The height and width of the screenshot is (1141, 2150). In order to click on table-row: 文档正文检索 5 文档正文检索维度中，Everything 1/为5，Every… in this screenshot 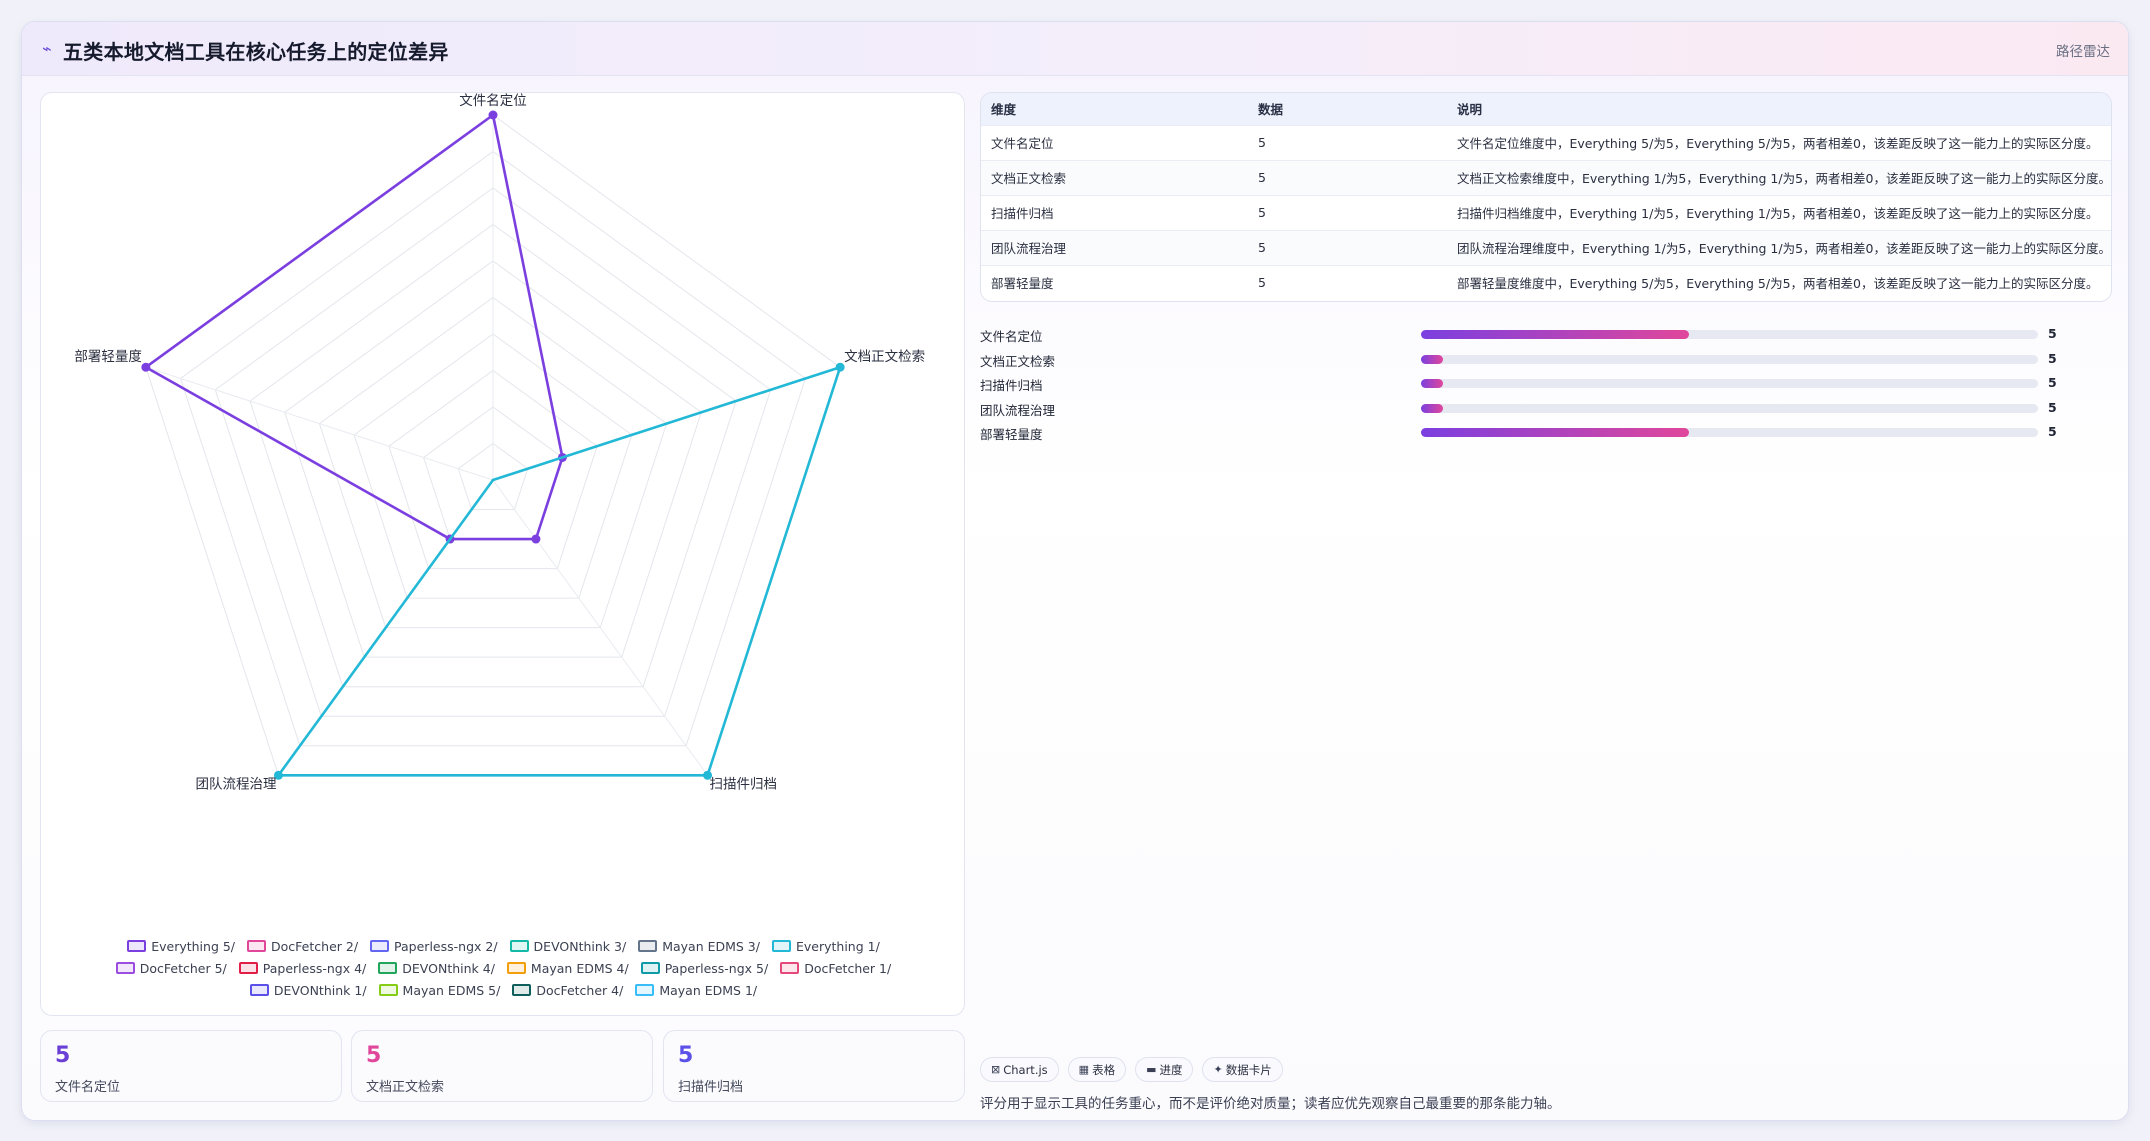, I will do `click(1546, 177)`.